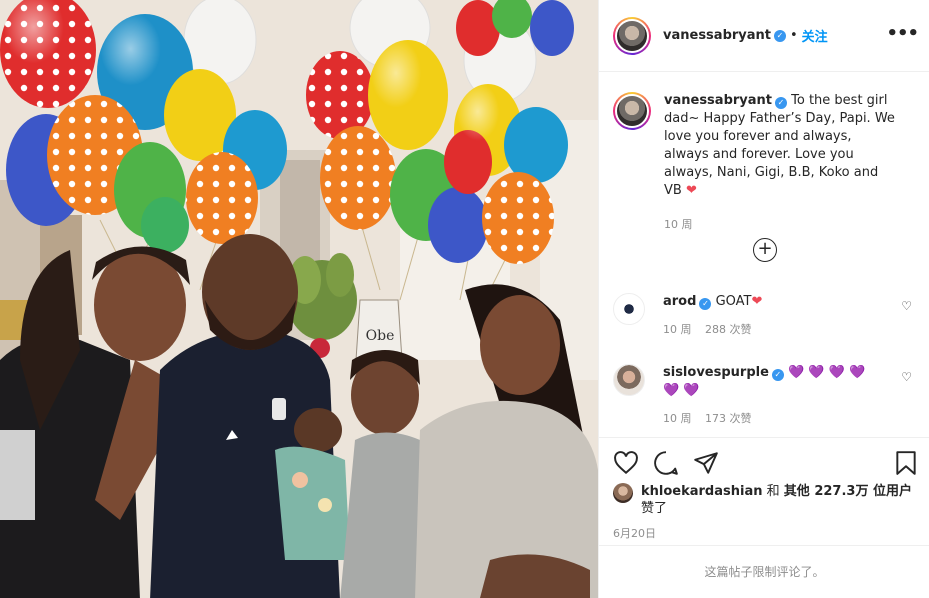  Describe the element at coordinates (776, 500) in the screenshot. I see `liked-by-text: khloekardashian 和 其他 227.3万 位用户 赞了` at that location.